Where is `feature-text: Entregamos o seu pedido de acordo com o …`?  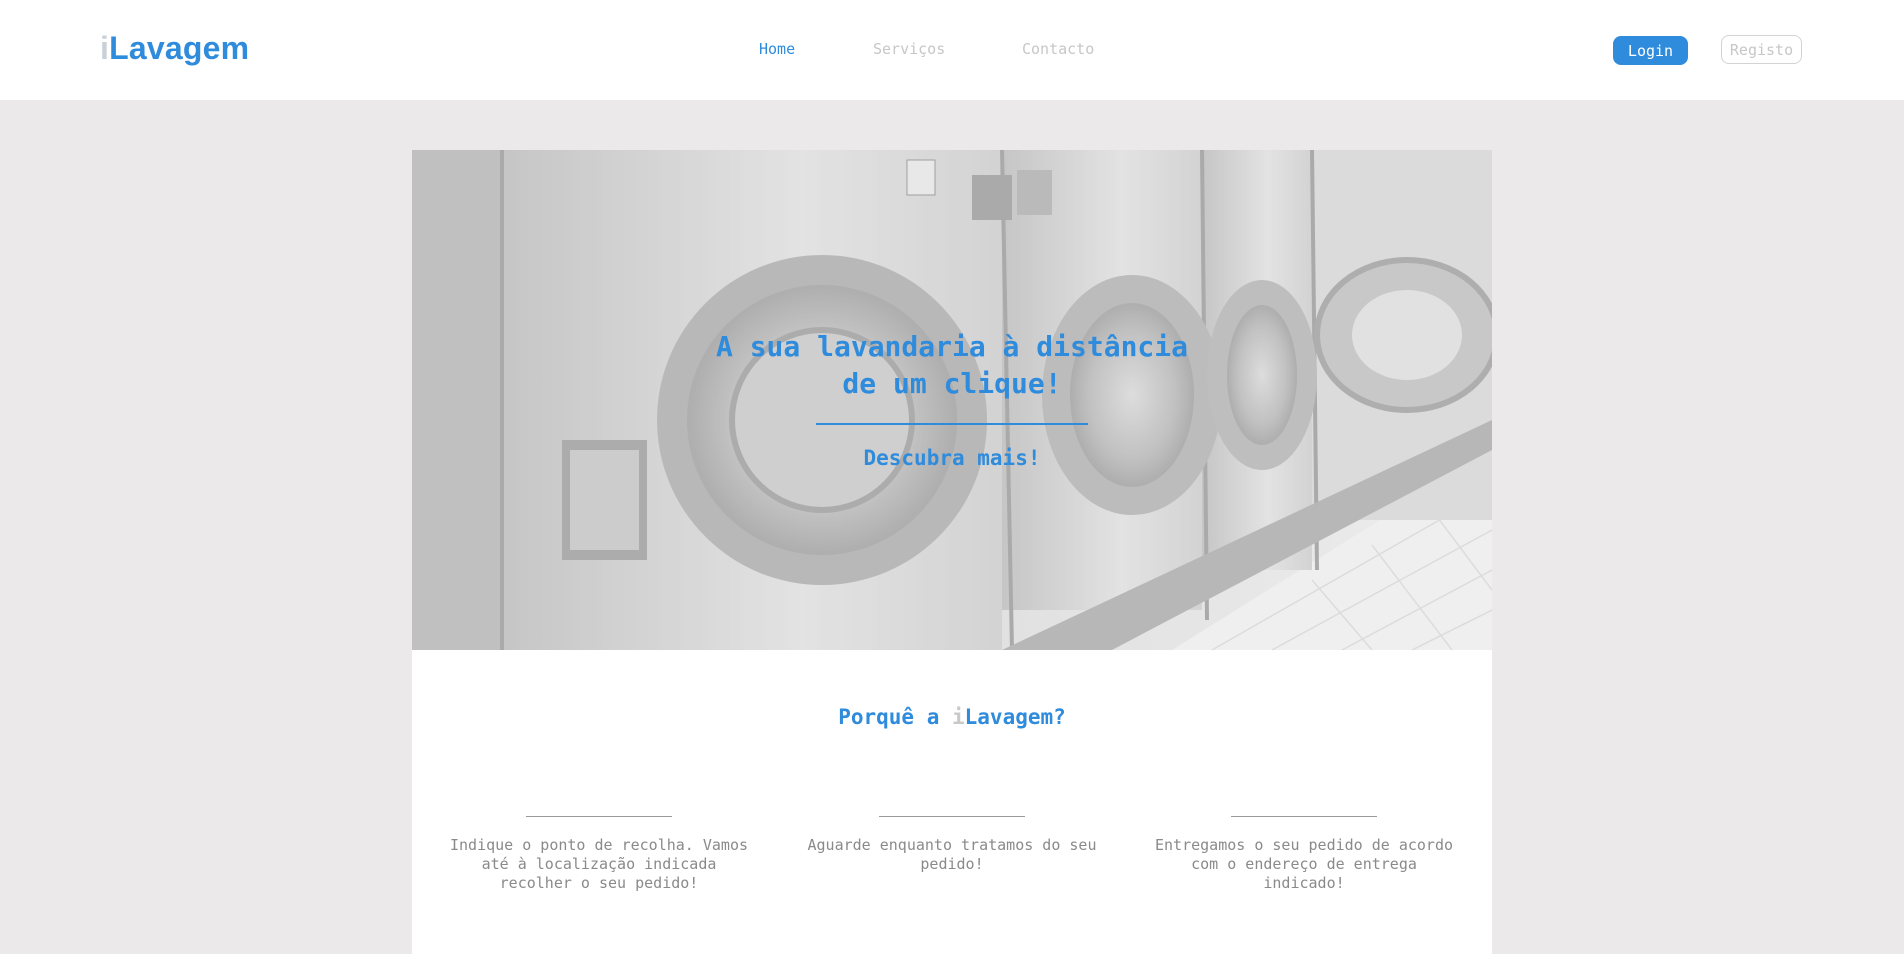 feature-text: Entregamos o seu pedido de acordo com o … is located at coordinates (1303, 864).